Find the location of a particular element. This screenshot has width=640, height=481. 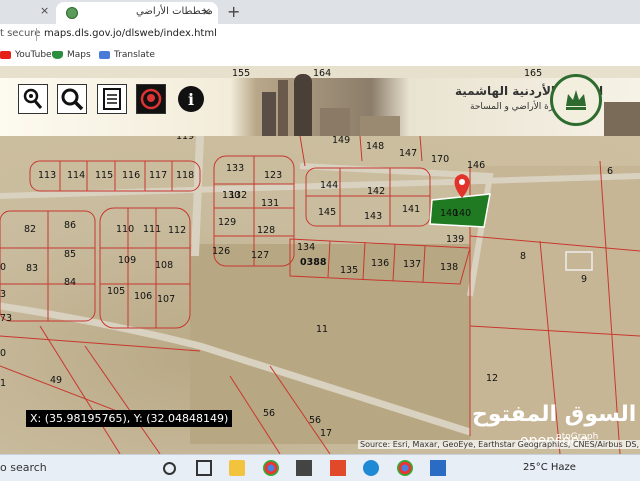

parcel-label: 137 is located at coordinates (412, 264).